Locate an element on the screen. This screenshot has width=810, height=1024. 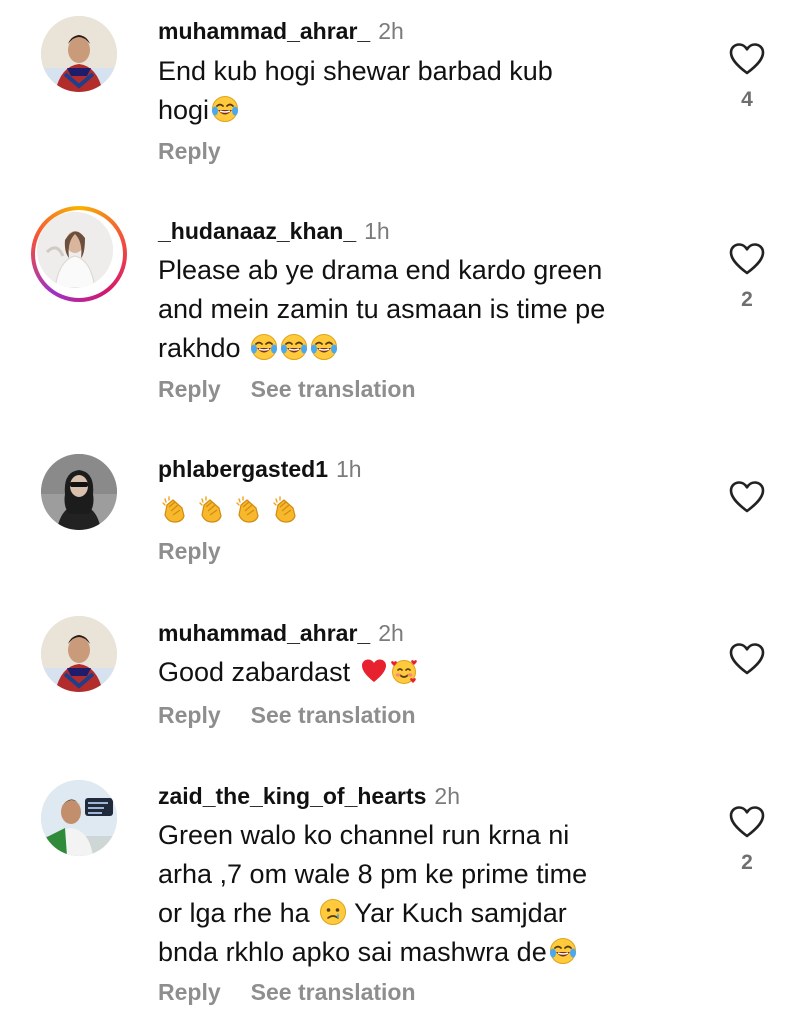
smiling-face-with-hearts-emoji-icon is located at coordinates (404, 671).